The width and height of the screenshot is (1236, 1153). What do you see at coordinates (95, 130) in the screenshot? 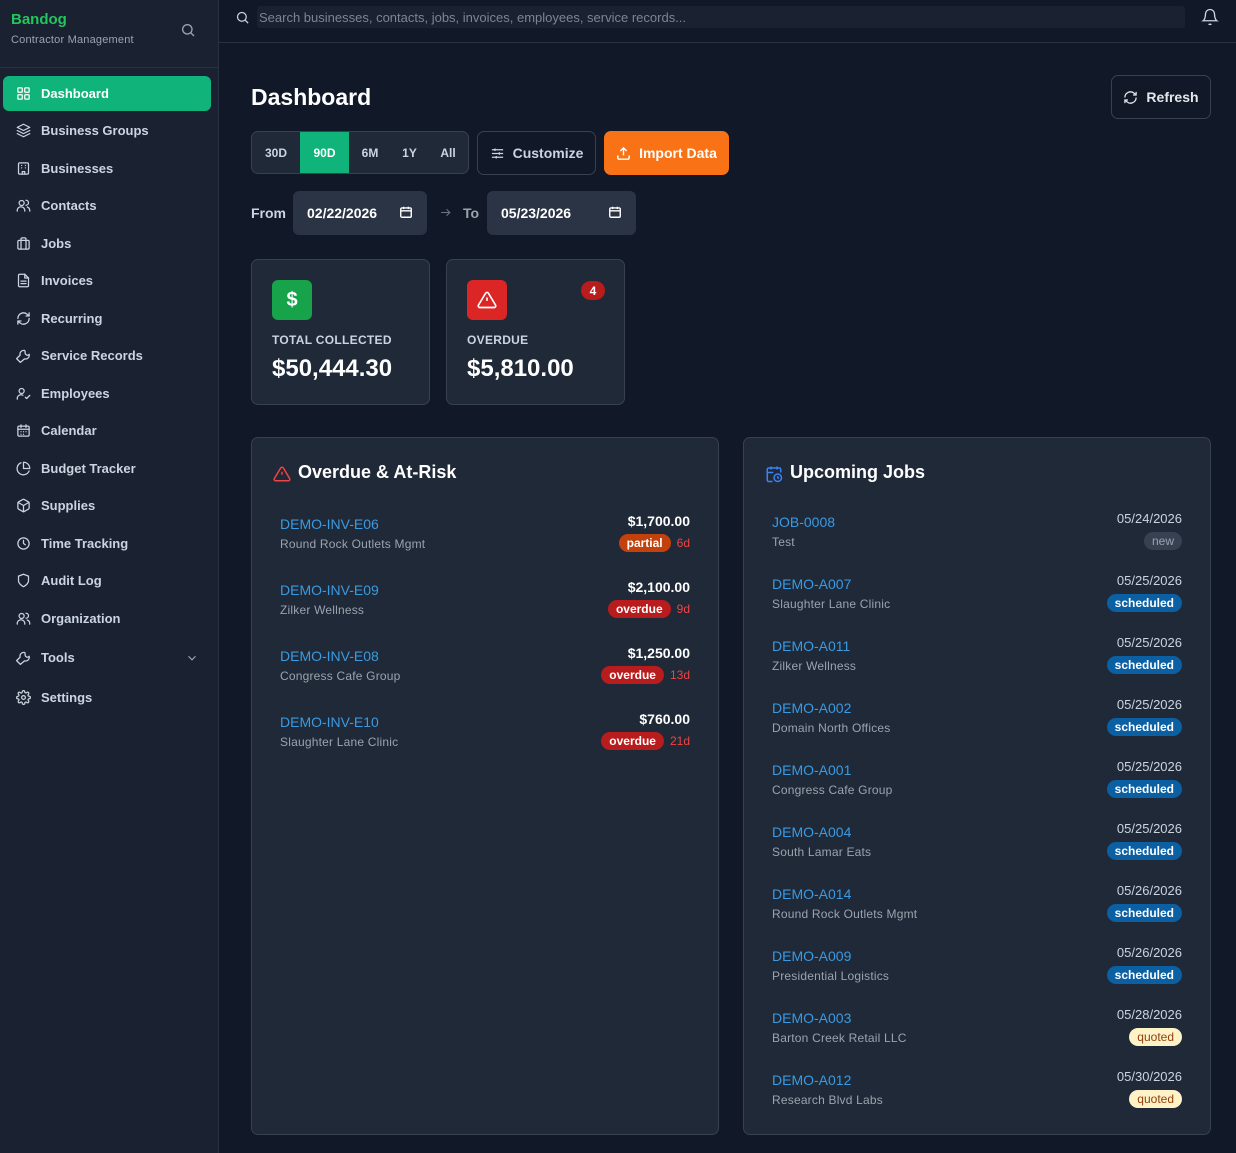
I see `sidebar-item-label: Business Groups` at bounding box center [95, 130].